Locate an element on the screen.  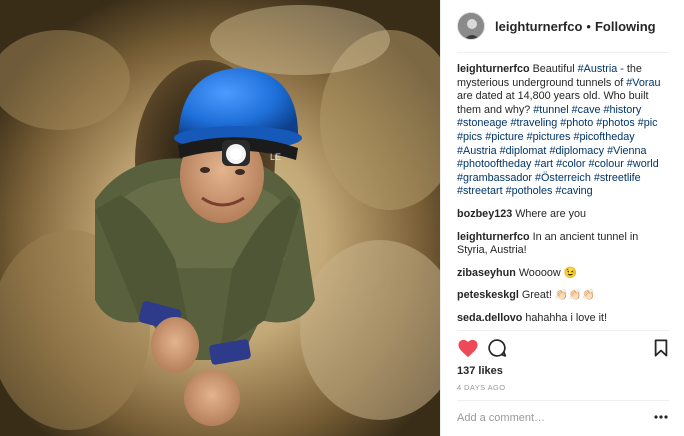
hashtag-link: #pic is located at coordinates (648, 123).